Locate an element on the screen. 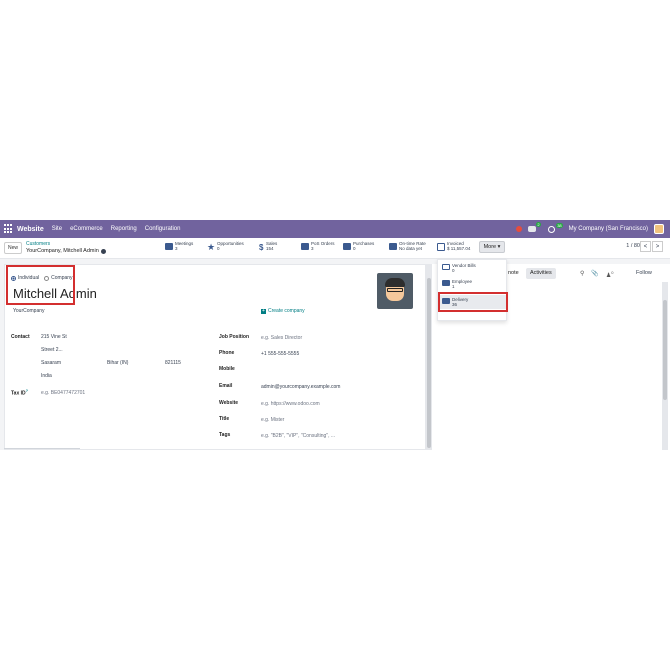 The width and height of the screenshot is (670, 670). company-name-field: YourCompany is located at coordinates (29, 311).